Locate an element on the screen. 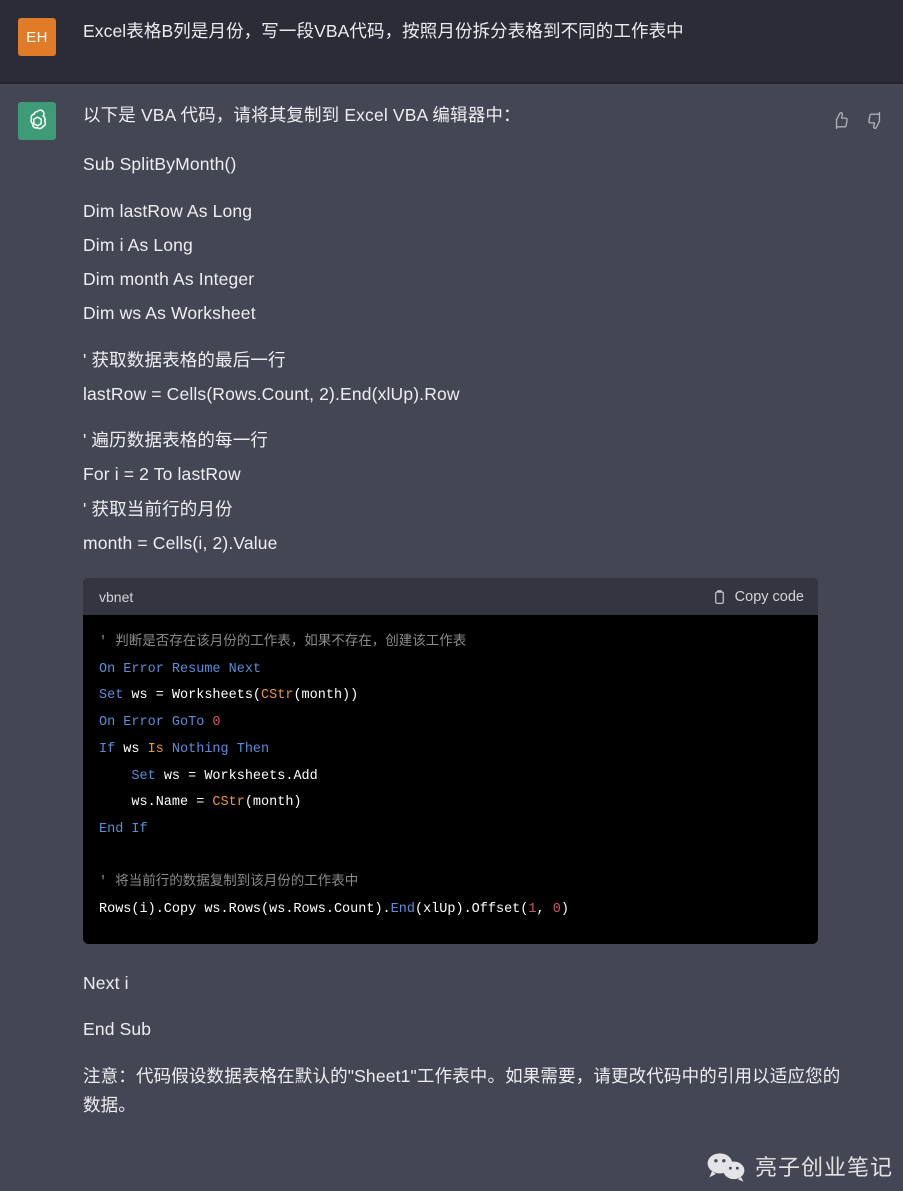 The width and height of the screenshot is (903, 1191). code-token: ws = Worksheets.Add is located at coordinates (236, 776).